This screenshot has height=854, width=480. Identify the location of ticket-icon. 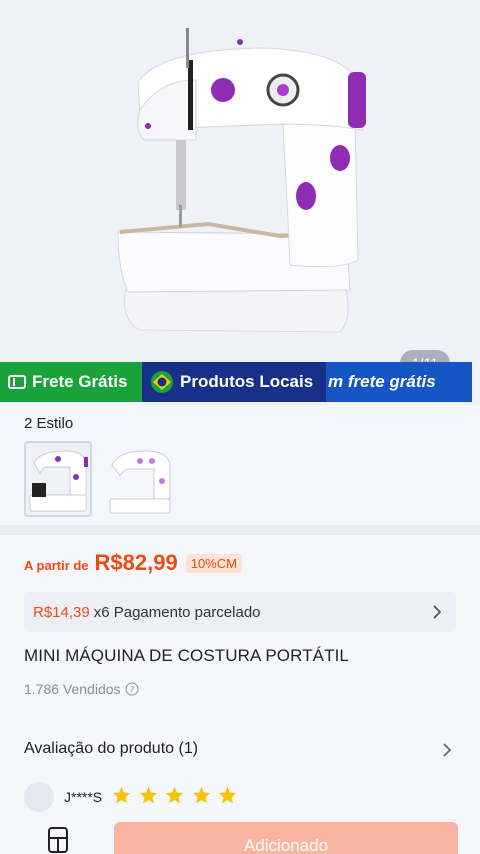
(17, 382).